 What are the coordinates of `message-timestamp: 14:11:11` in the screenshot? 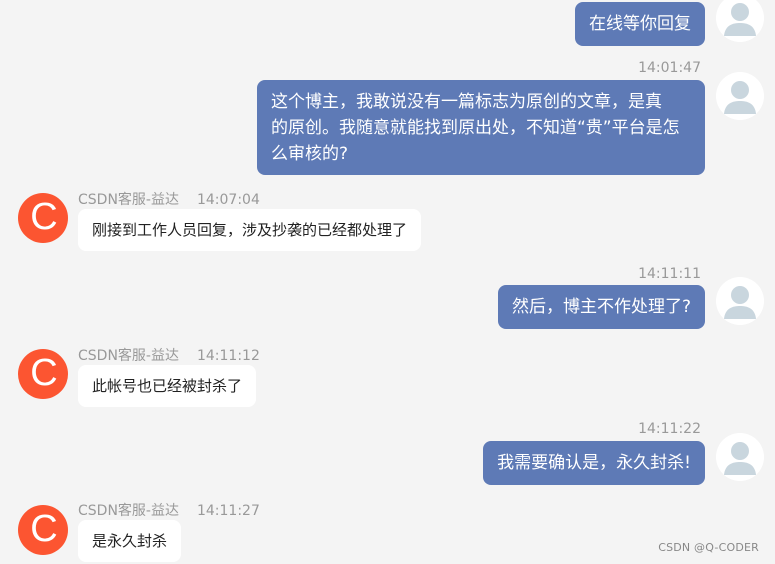 It's located at (669, 274).